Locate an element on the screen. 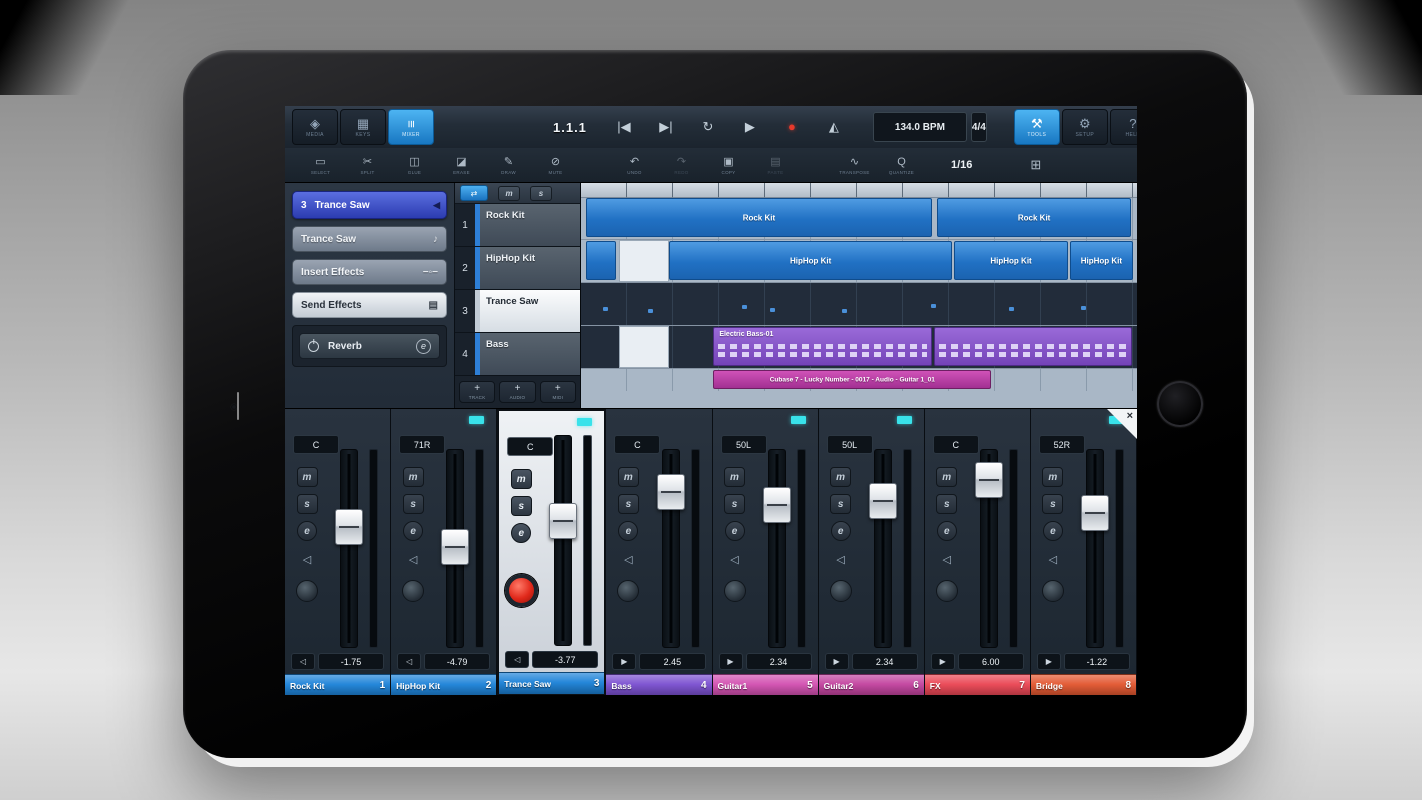 This screenshot has width=1422, height=800. mixer-channel-5: 50L m s e ◁ ▶ 2.34 Guitar1 5 is located at coordinates (765, 552).